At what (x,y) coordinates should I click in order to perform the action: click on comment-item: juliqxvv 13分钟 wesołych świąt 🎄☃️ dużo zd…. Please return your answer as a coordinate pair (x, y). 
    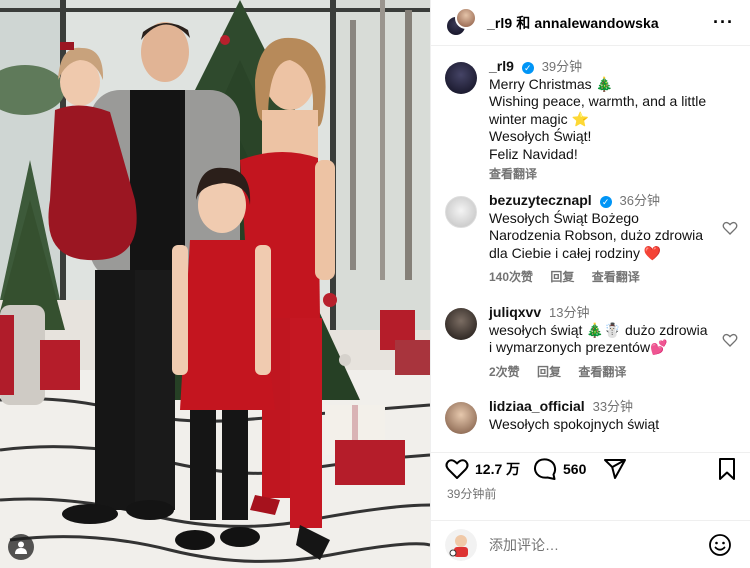
    Looking at the image, I should click on (590, 351).